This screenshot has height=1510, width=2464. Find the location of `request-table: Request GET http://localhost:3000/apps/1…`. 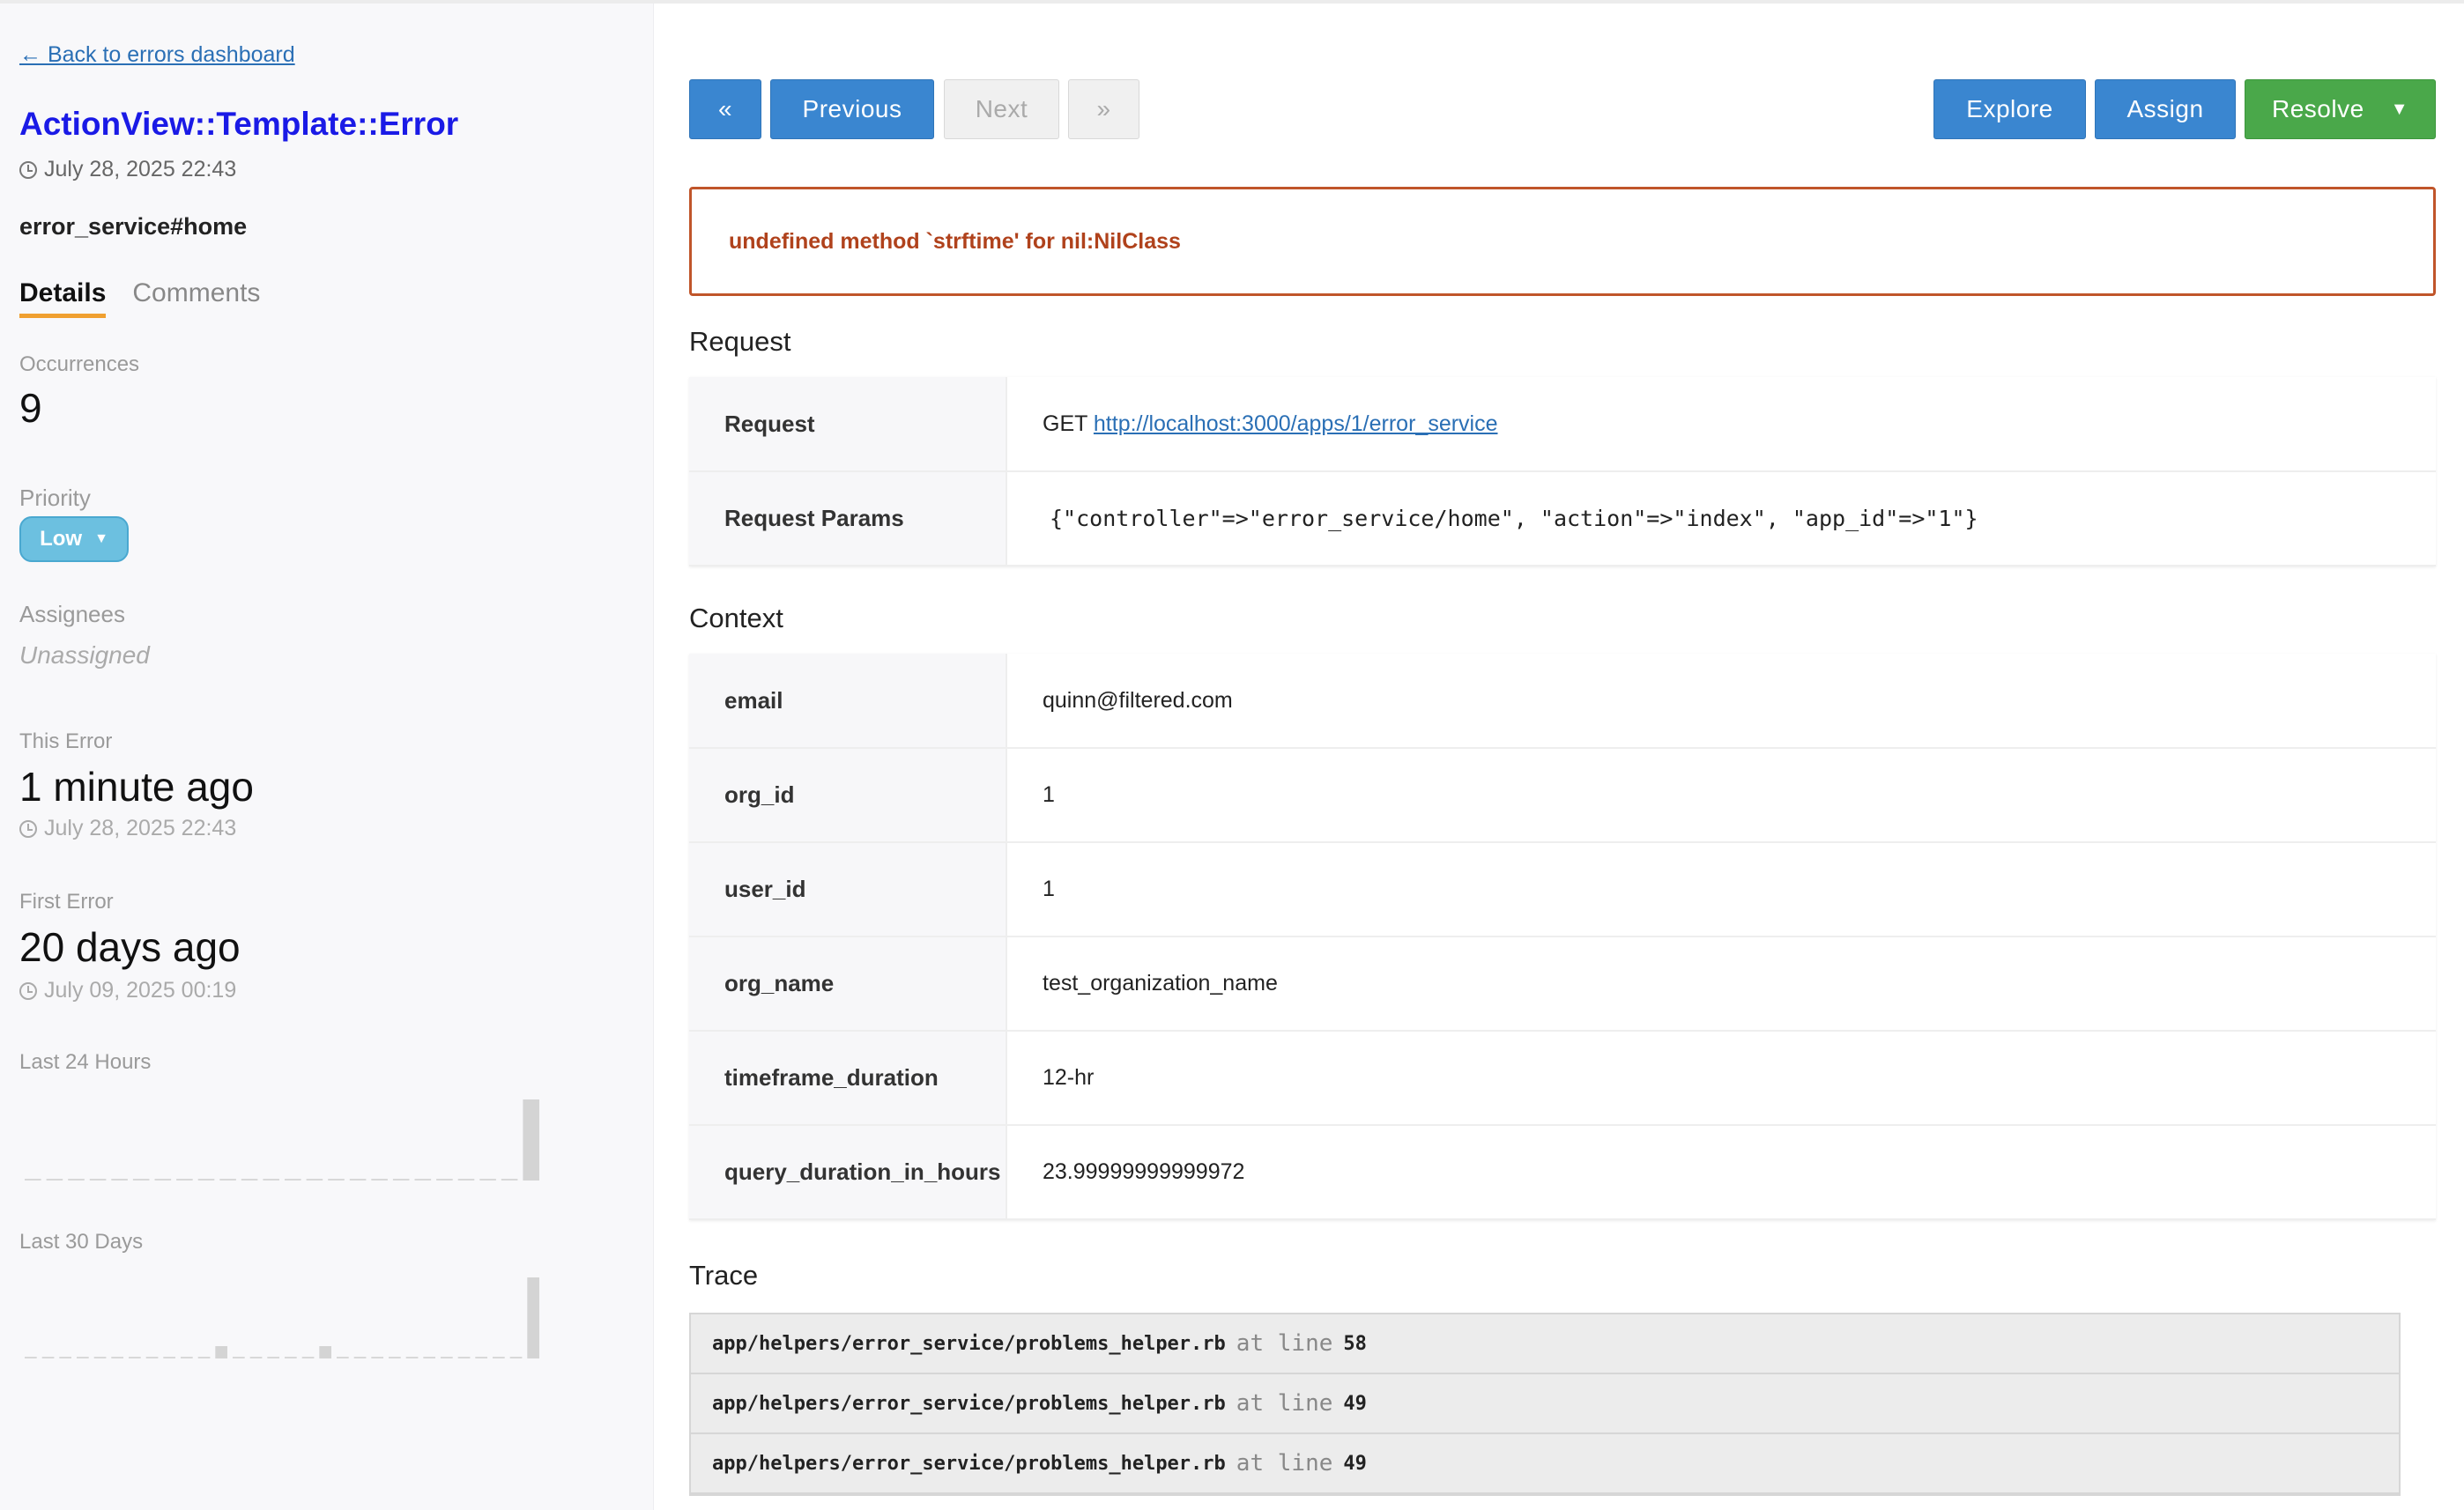

request-table: Request GET http://localhost:3000/apps/1… is located at coordinates (1562, 471).